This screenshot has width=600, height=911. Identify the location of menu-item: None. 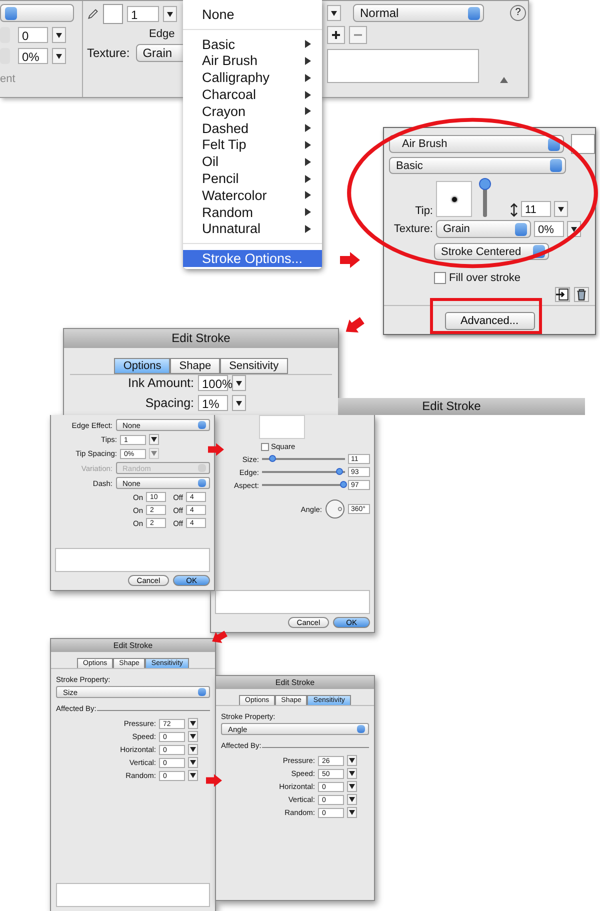
(252, 14).